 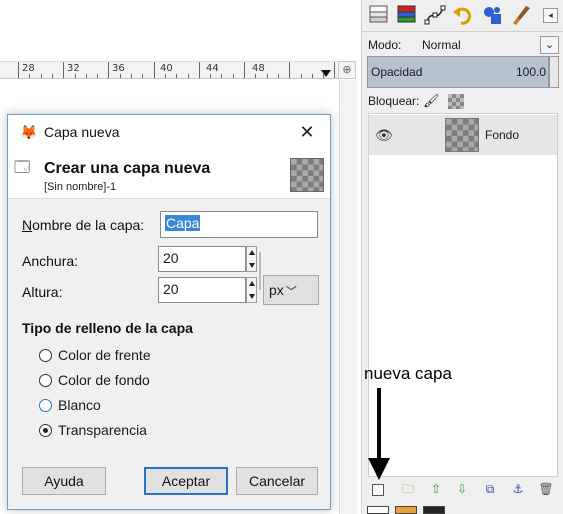 What do you see at coordinates (550, 15) in the screenshot?
I see `dock-menu-button: ◂` at bounding box center [550, 15].